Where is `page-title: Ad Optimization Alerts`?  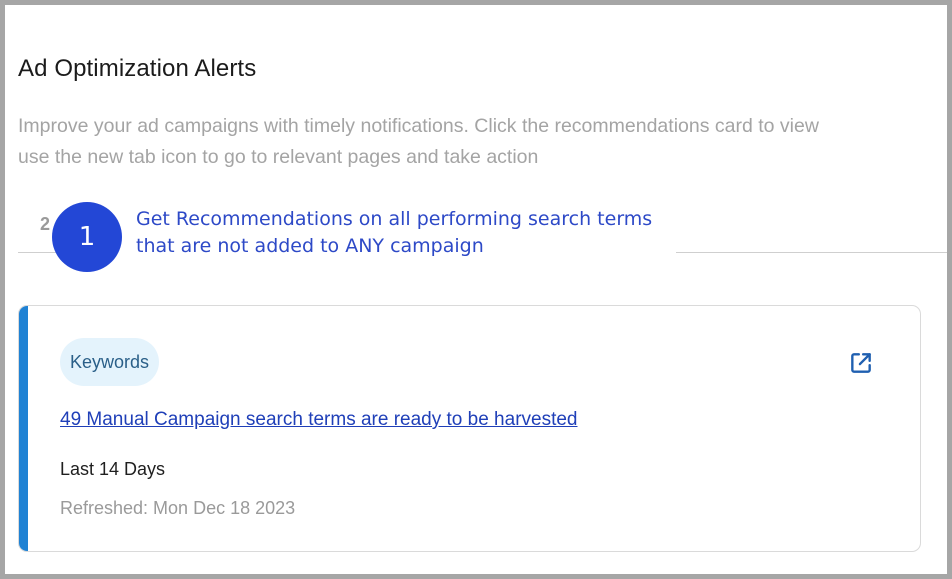 page-title: Ad Optimization Alerts is located at coordinates (137, 68).